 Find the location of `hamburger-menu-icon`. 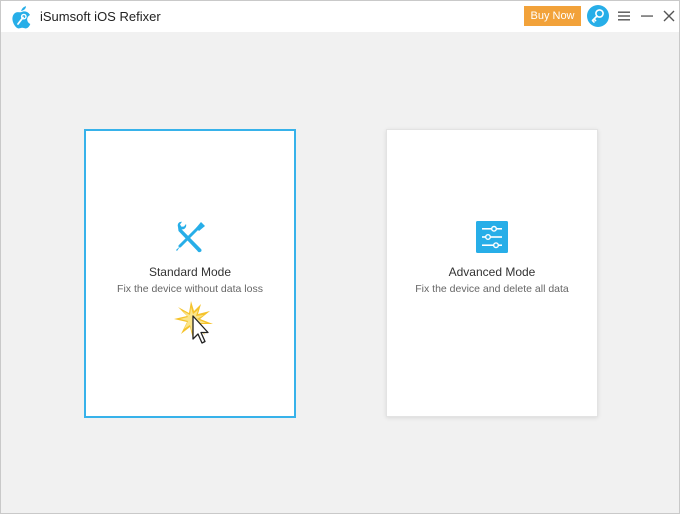

hamburger-menu-icon is located at coordinates (624, 16).